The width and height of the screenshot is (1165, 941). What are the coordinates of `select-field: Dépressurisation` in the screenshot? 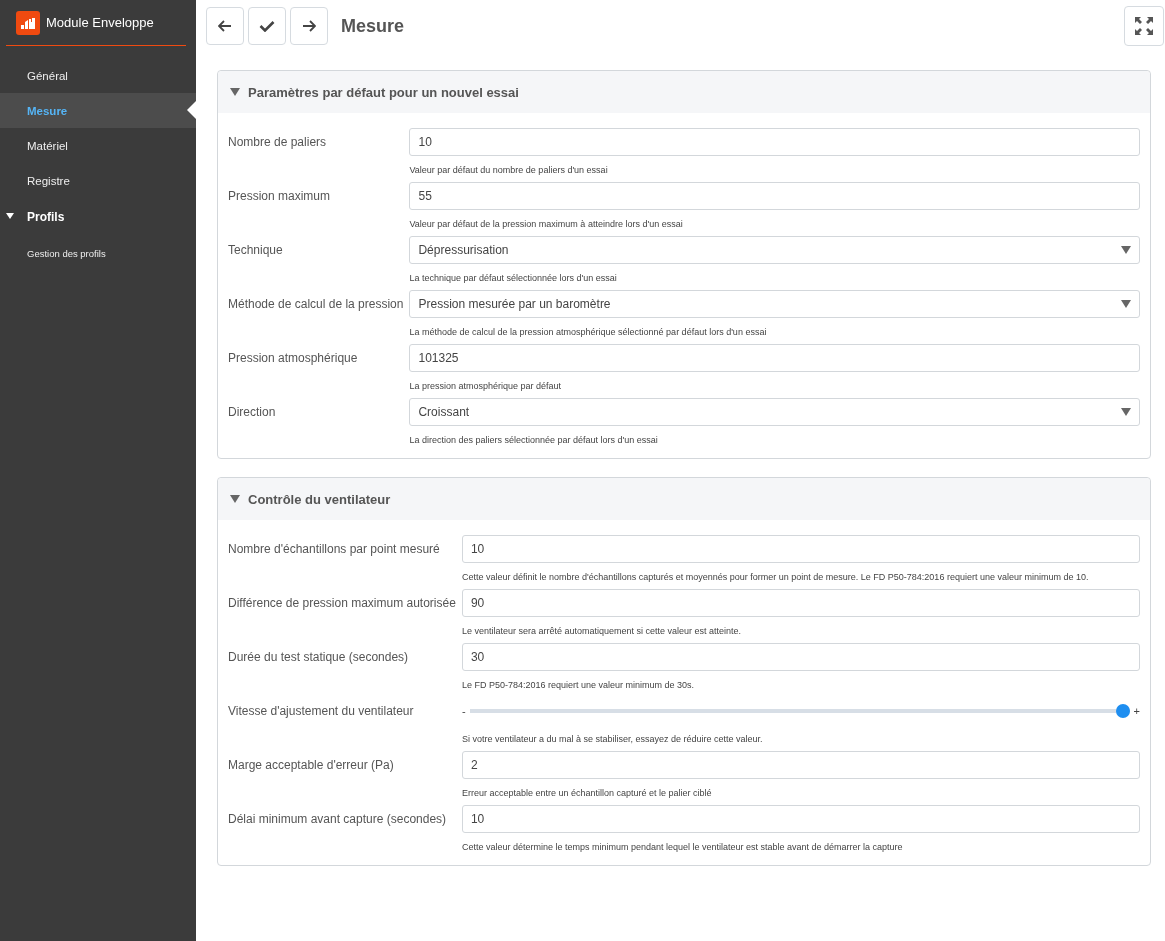 It's located at (774, 250).